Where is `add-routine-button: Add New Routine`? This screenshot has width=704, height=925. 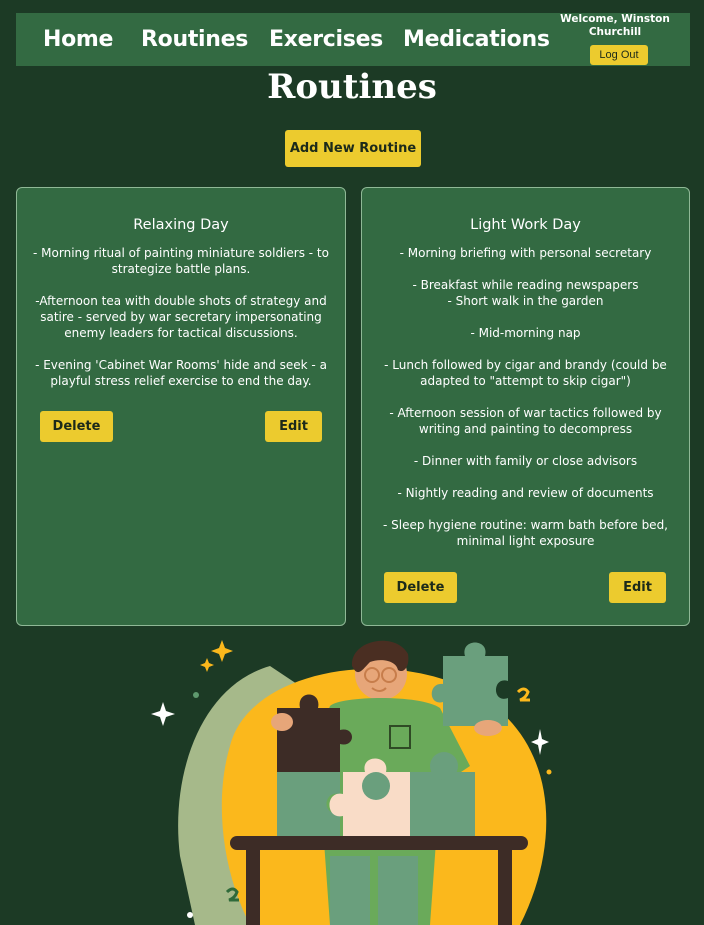
add-routine-button: Add New Routine is located at coordinates (353, 148).